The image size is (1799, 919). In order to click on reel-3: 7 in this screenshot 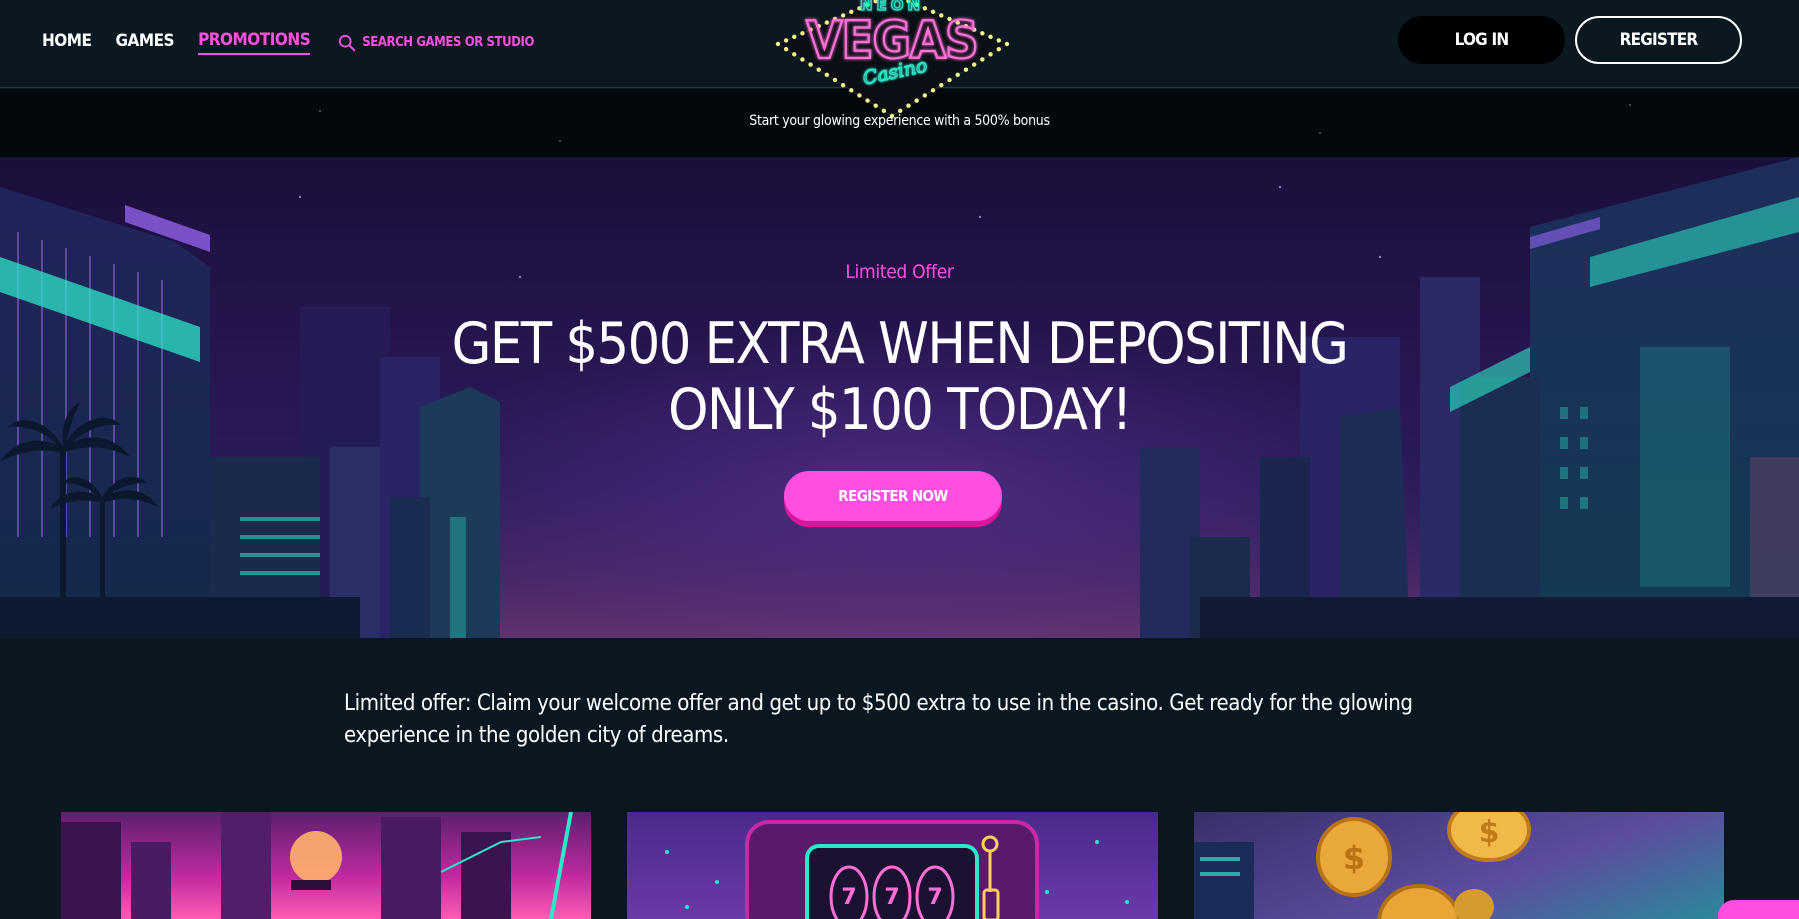, I will do `click(934, 897)`.